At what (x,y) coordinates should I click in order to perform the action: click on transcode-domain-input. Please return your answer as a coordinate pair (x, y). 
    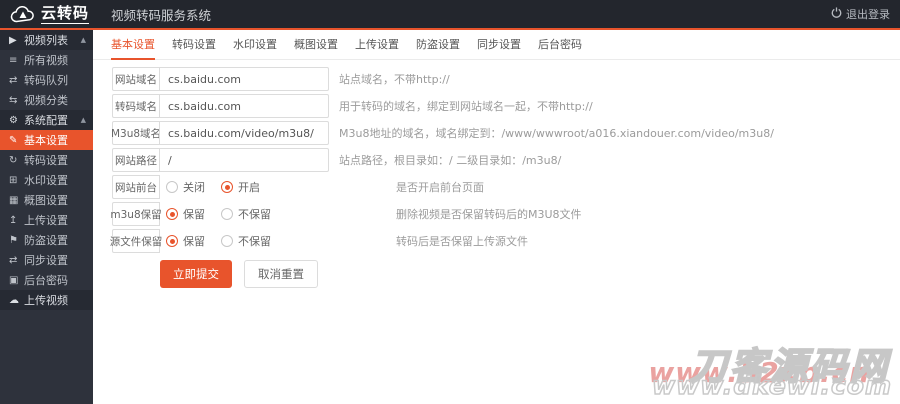
    Looking at the image, I should click on (244, 106).